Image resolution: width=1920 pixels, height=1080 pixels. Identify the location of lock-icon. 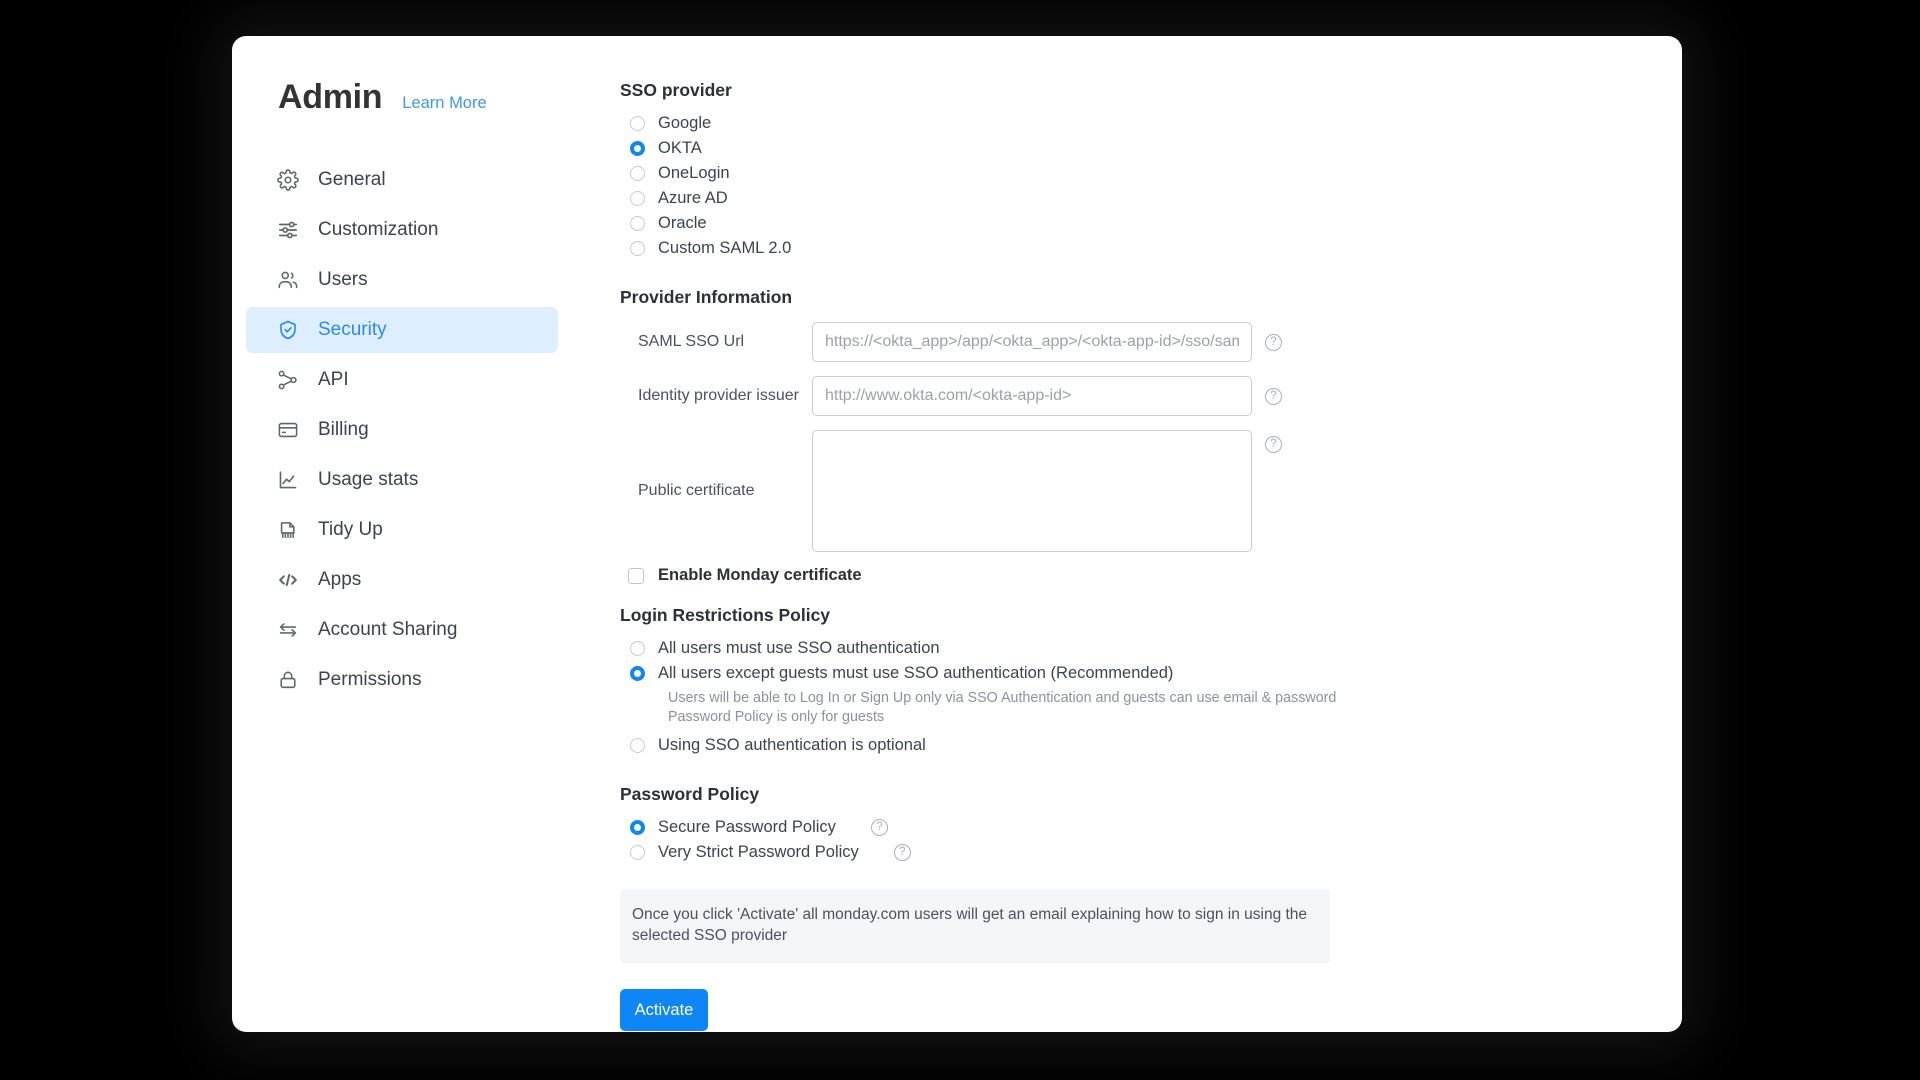
(288, 680).